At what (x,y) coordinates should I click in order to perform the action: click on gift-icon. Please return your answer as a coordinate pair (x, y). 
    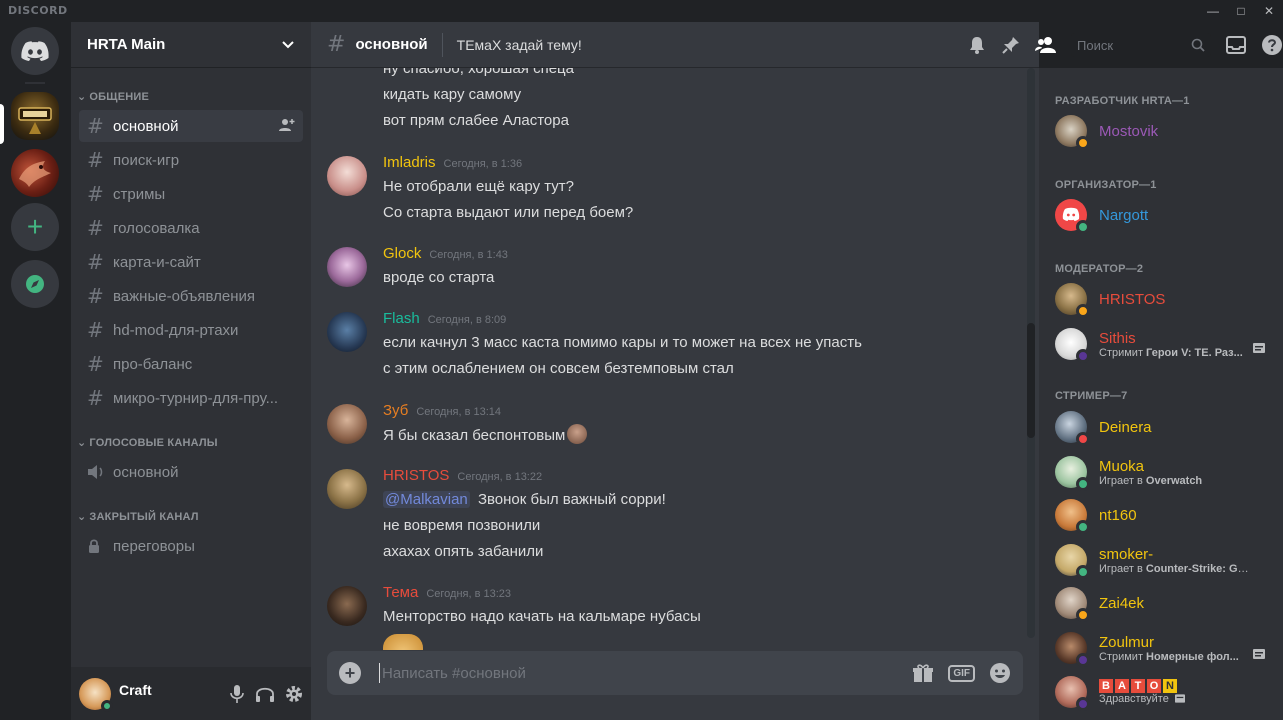
    Looking at the image, I should click on (923, 673).